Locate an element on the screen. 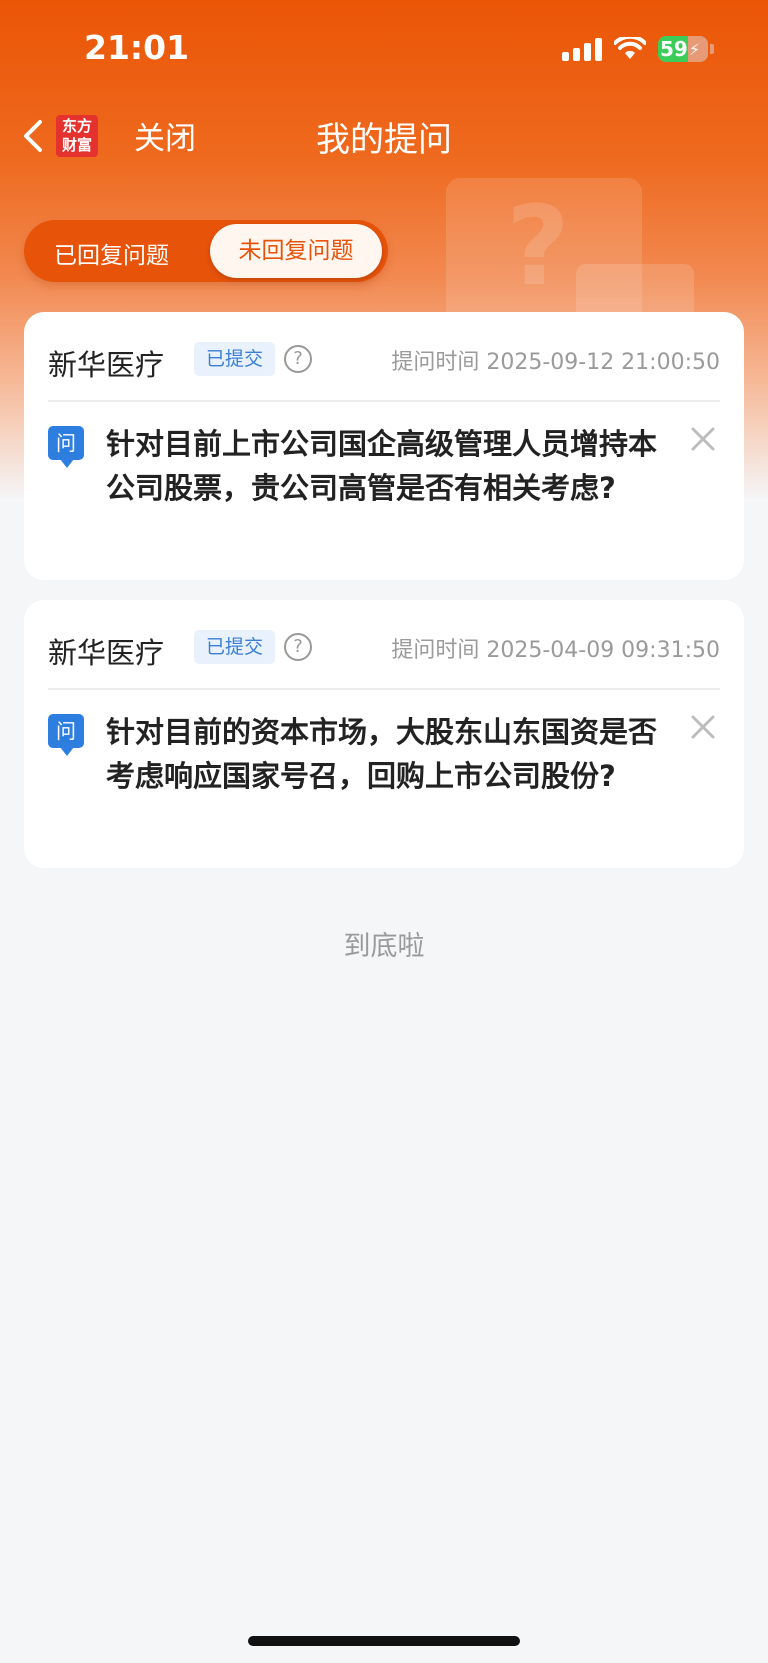 The width and height of the screenshot is (768, 1663). end-of-list-text: 到底啦 is located at coordinates (384, 946).